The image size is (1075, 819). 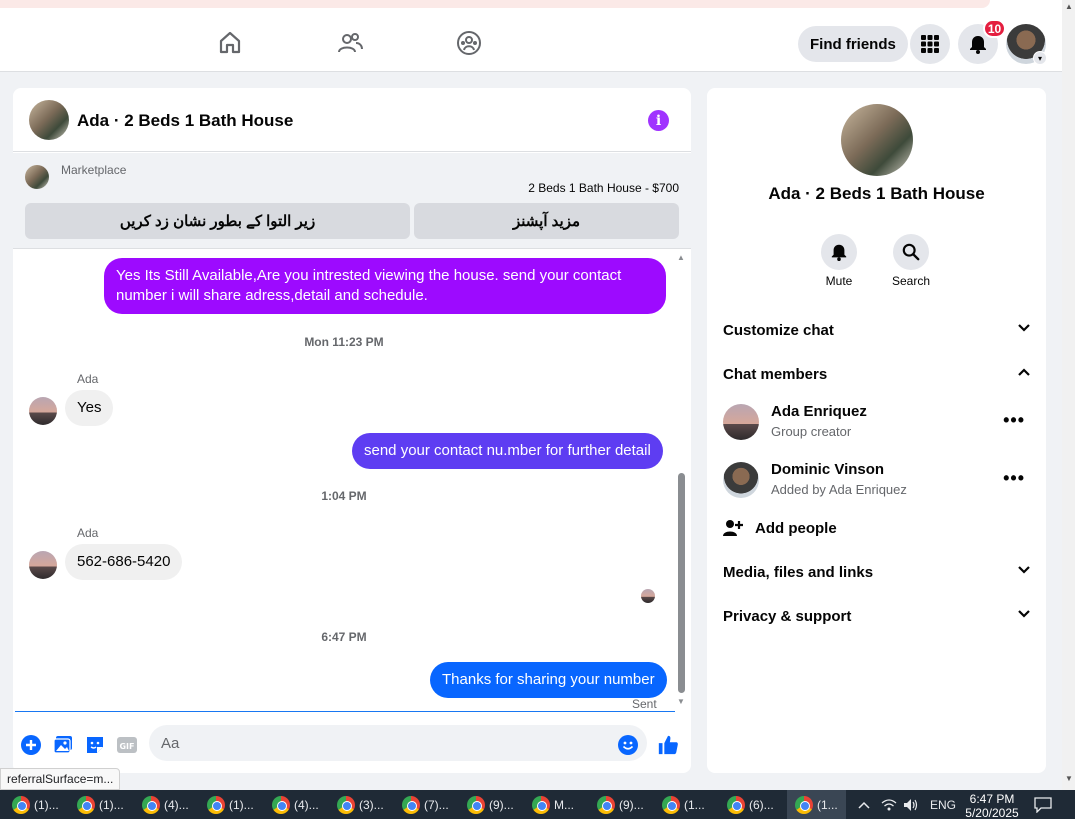 I want to click on customize-chat-label: Customize chat, so click(x=778, y=330).